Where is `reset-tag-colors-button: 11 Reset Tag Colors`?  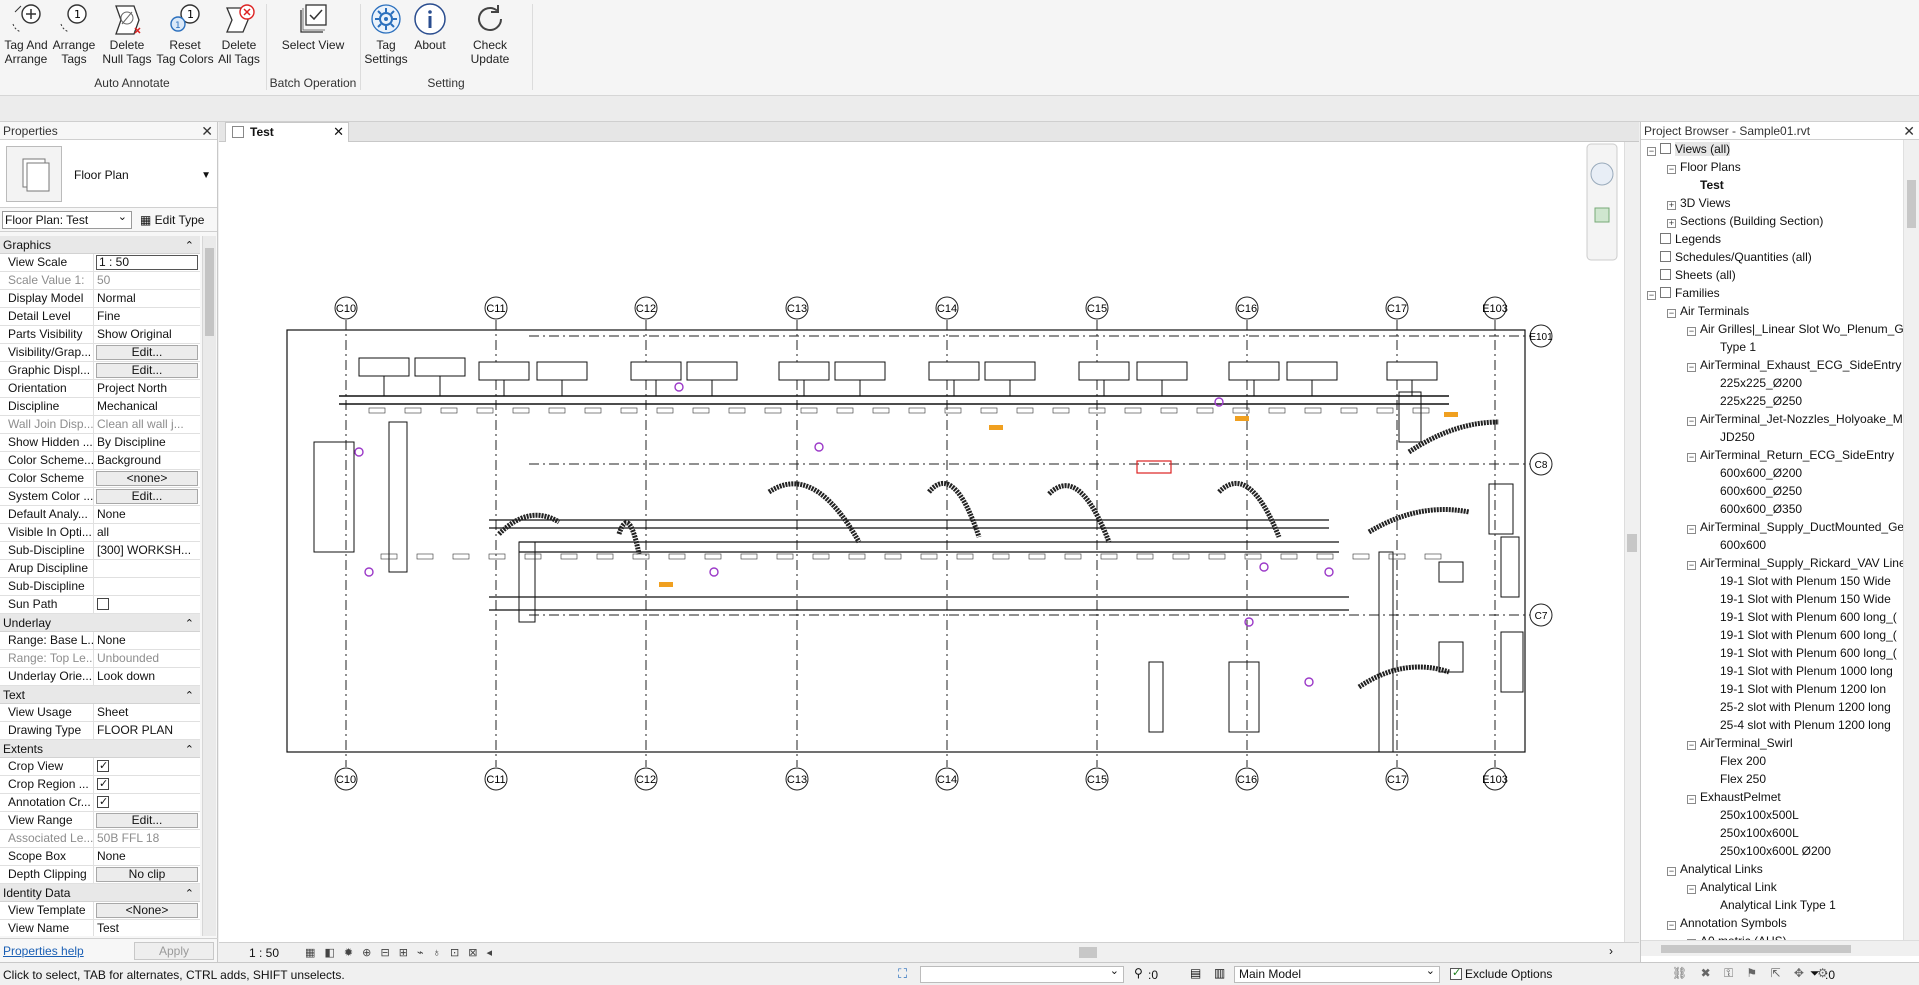
reset-tag-colors-button: 11 Reset Tag Colors is located at coordinates (185, 34).